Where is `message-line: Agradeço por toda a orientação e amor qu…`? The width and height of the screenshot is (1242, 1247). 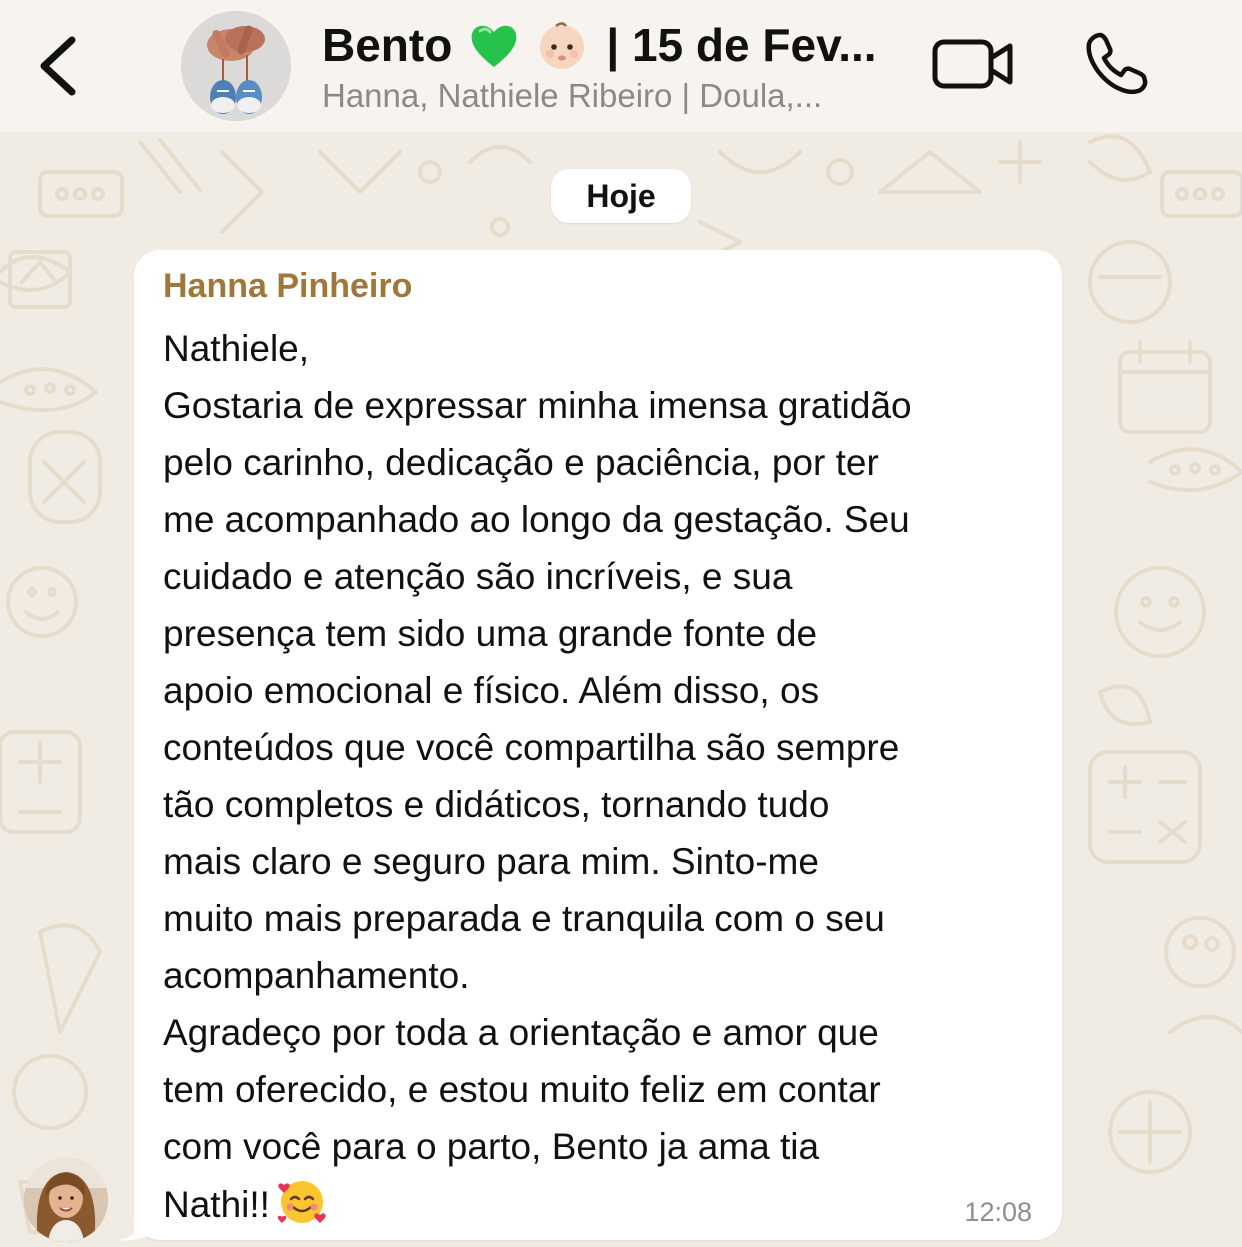
message-line: Agradeço por toda a orientação e amor qu… is located at coordinates (521, 1032).